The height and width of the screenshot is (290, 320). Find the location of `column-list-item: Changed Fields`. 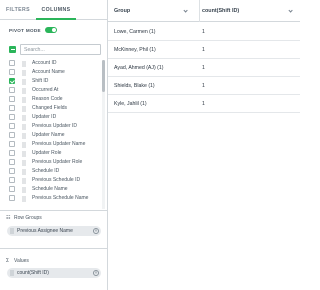

column-list-item: Changed Fields is located at coordinates (52, 108).